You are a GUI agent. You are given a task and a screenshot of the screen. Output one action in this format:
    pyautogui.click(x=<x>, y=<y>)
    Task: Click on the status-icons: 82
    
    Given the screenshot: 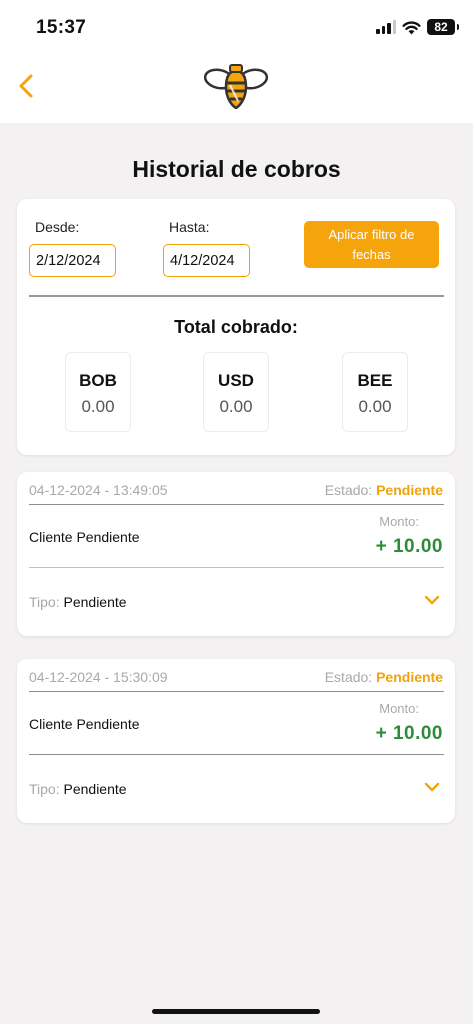 What is the action you would take?
    pyautogui.click(x=417, y=27)
    